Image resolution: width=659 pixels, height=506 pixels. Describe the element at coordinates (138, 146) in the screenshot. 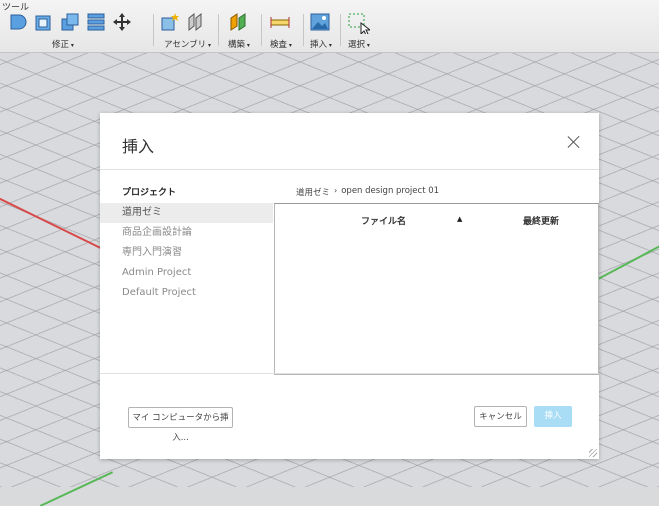

I see `dialog-title: 挿入` at that location.